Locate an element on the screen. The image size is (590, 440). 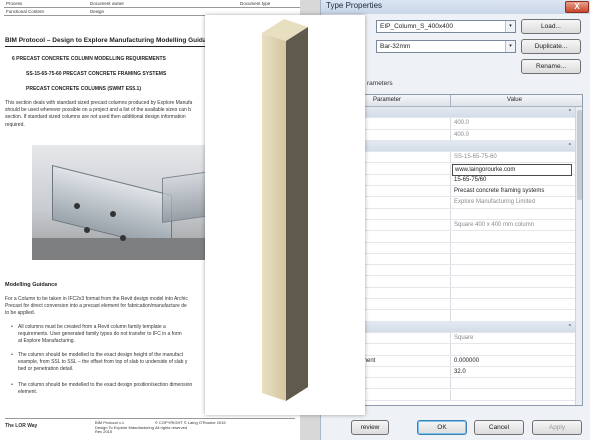
text-line: at Explore Manufacturing. is located at coordinates (46, 341).